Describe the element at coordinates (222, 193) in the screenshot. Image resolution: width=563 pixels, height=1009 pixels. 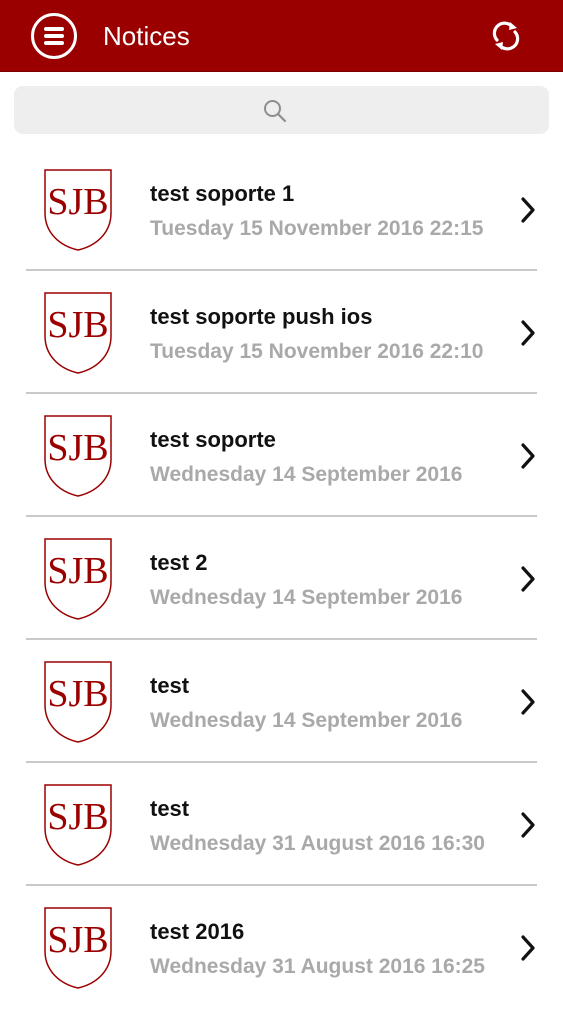
I see `notice-title: test soporte 1` at that location.